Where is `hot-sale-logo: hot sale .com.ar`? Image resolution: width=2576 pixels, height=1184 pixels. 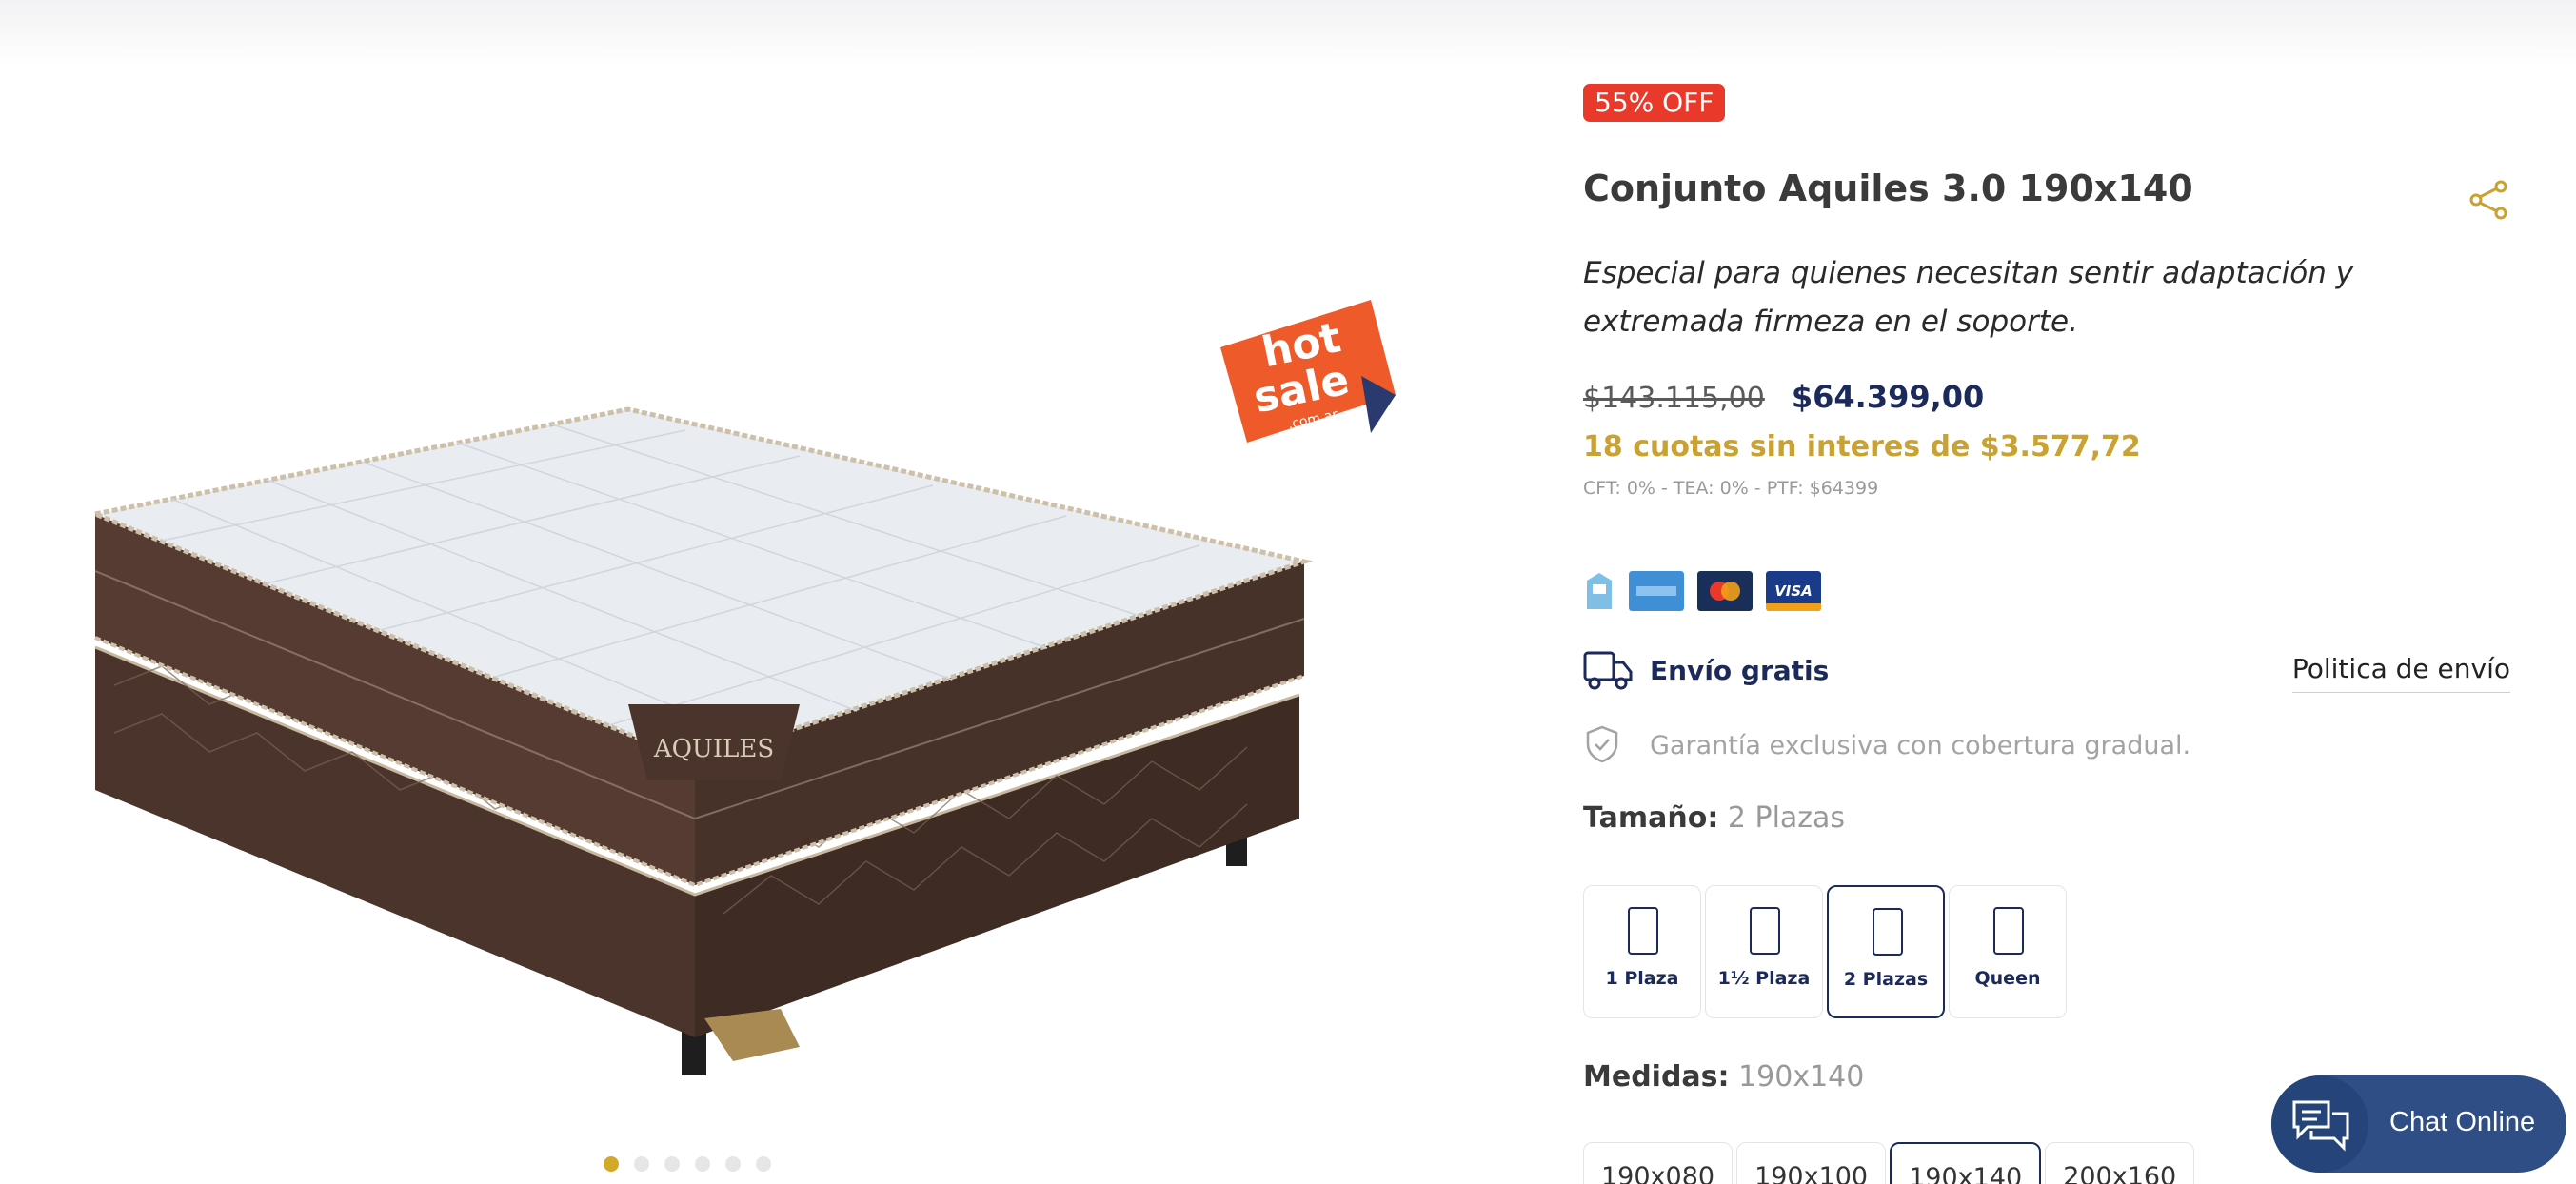 hot-sale-logo: hot sale .com.ar is located at coordinates (1308, 371).